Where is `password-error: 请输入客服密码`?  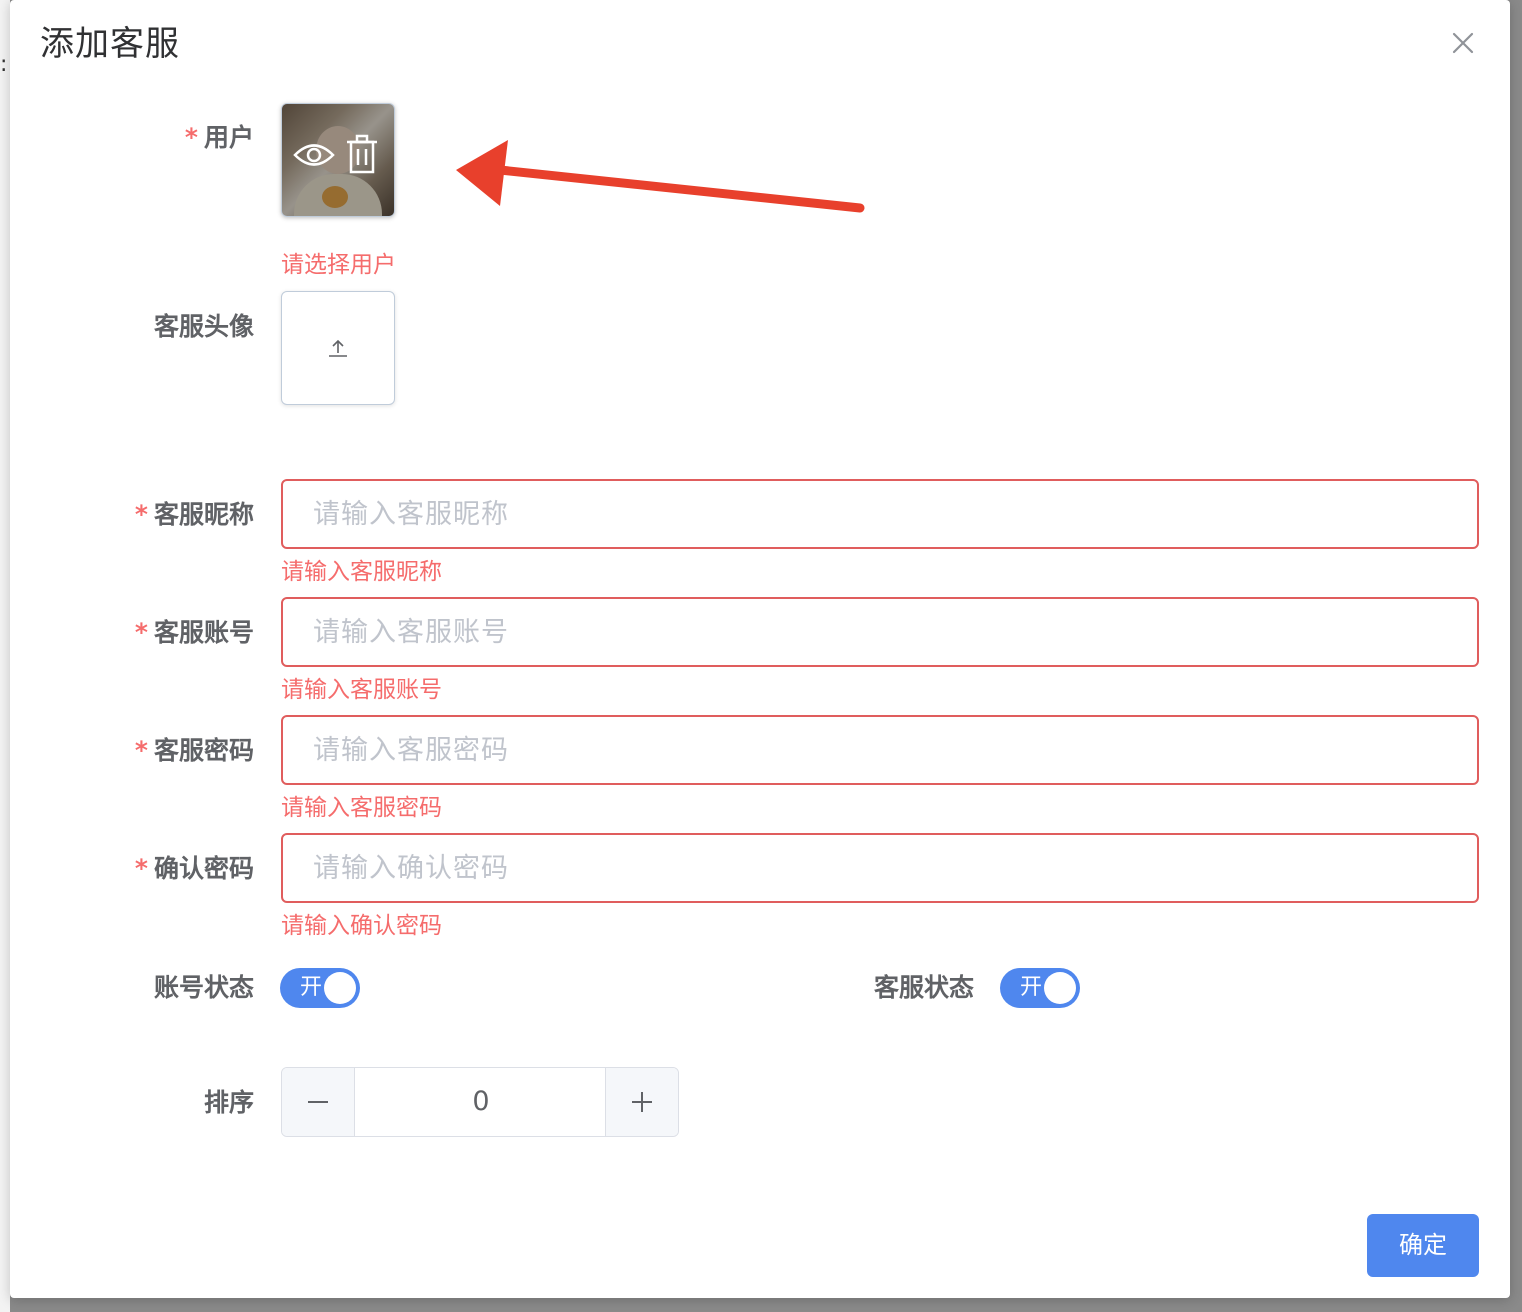 password-error: 请输入客服密码 is located at coordinates (361, 808).